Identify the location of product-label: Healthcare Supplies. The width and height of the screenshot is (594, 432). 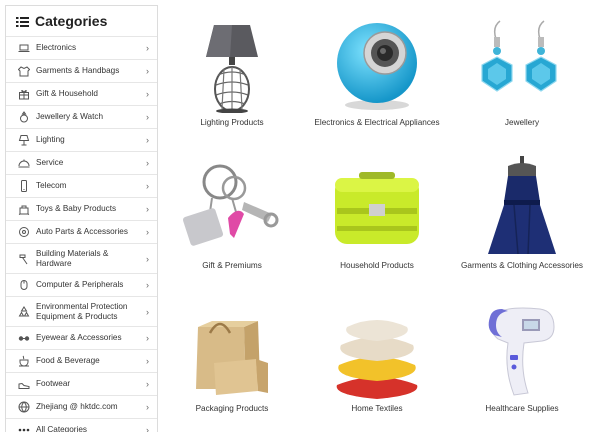
(519, 408).